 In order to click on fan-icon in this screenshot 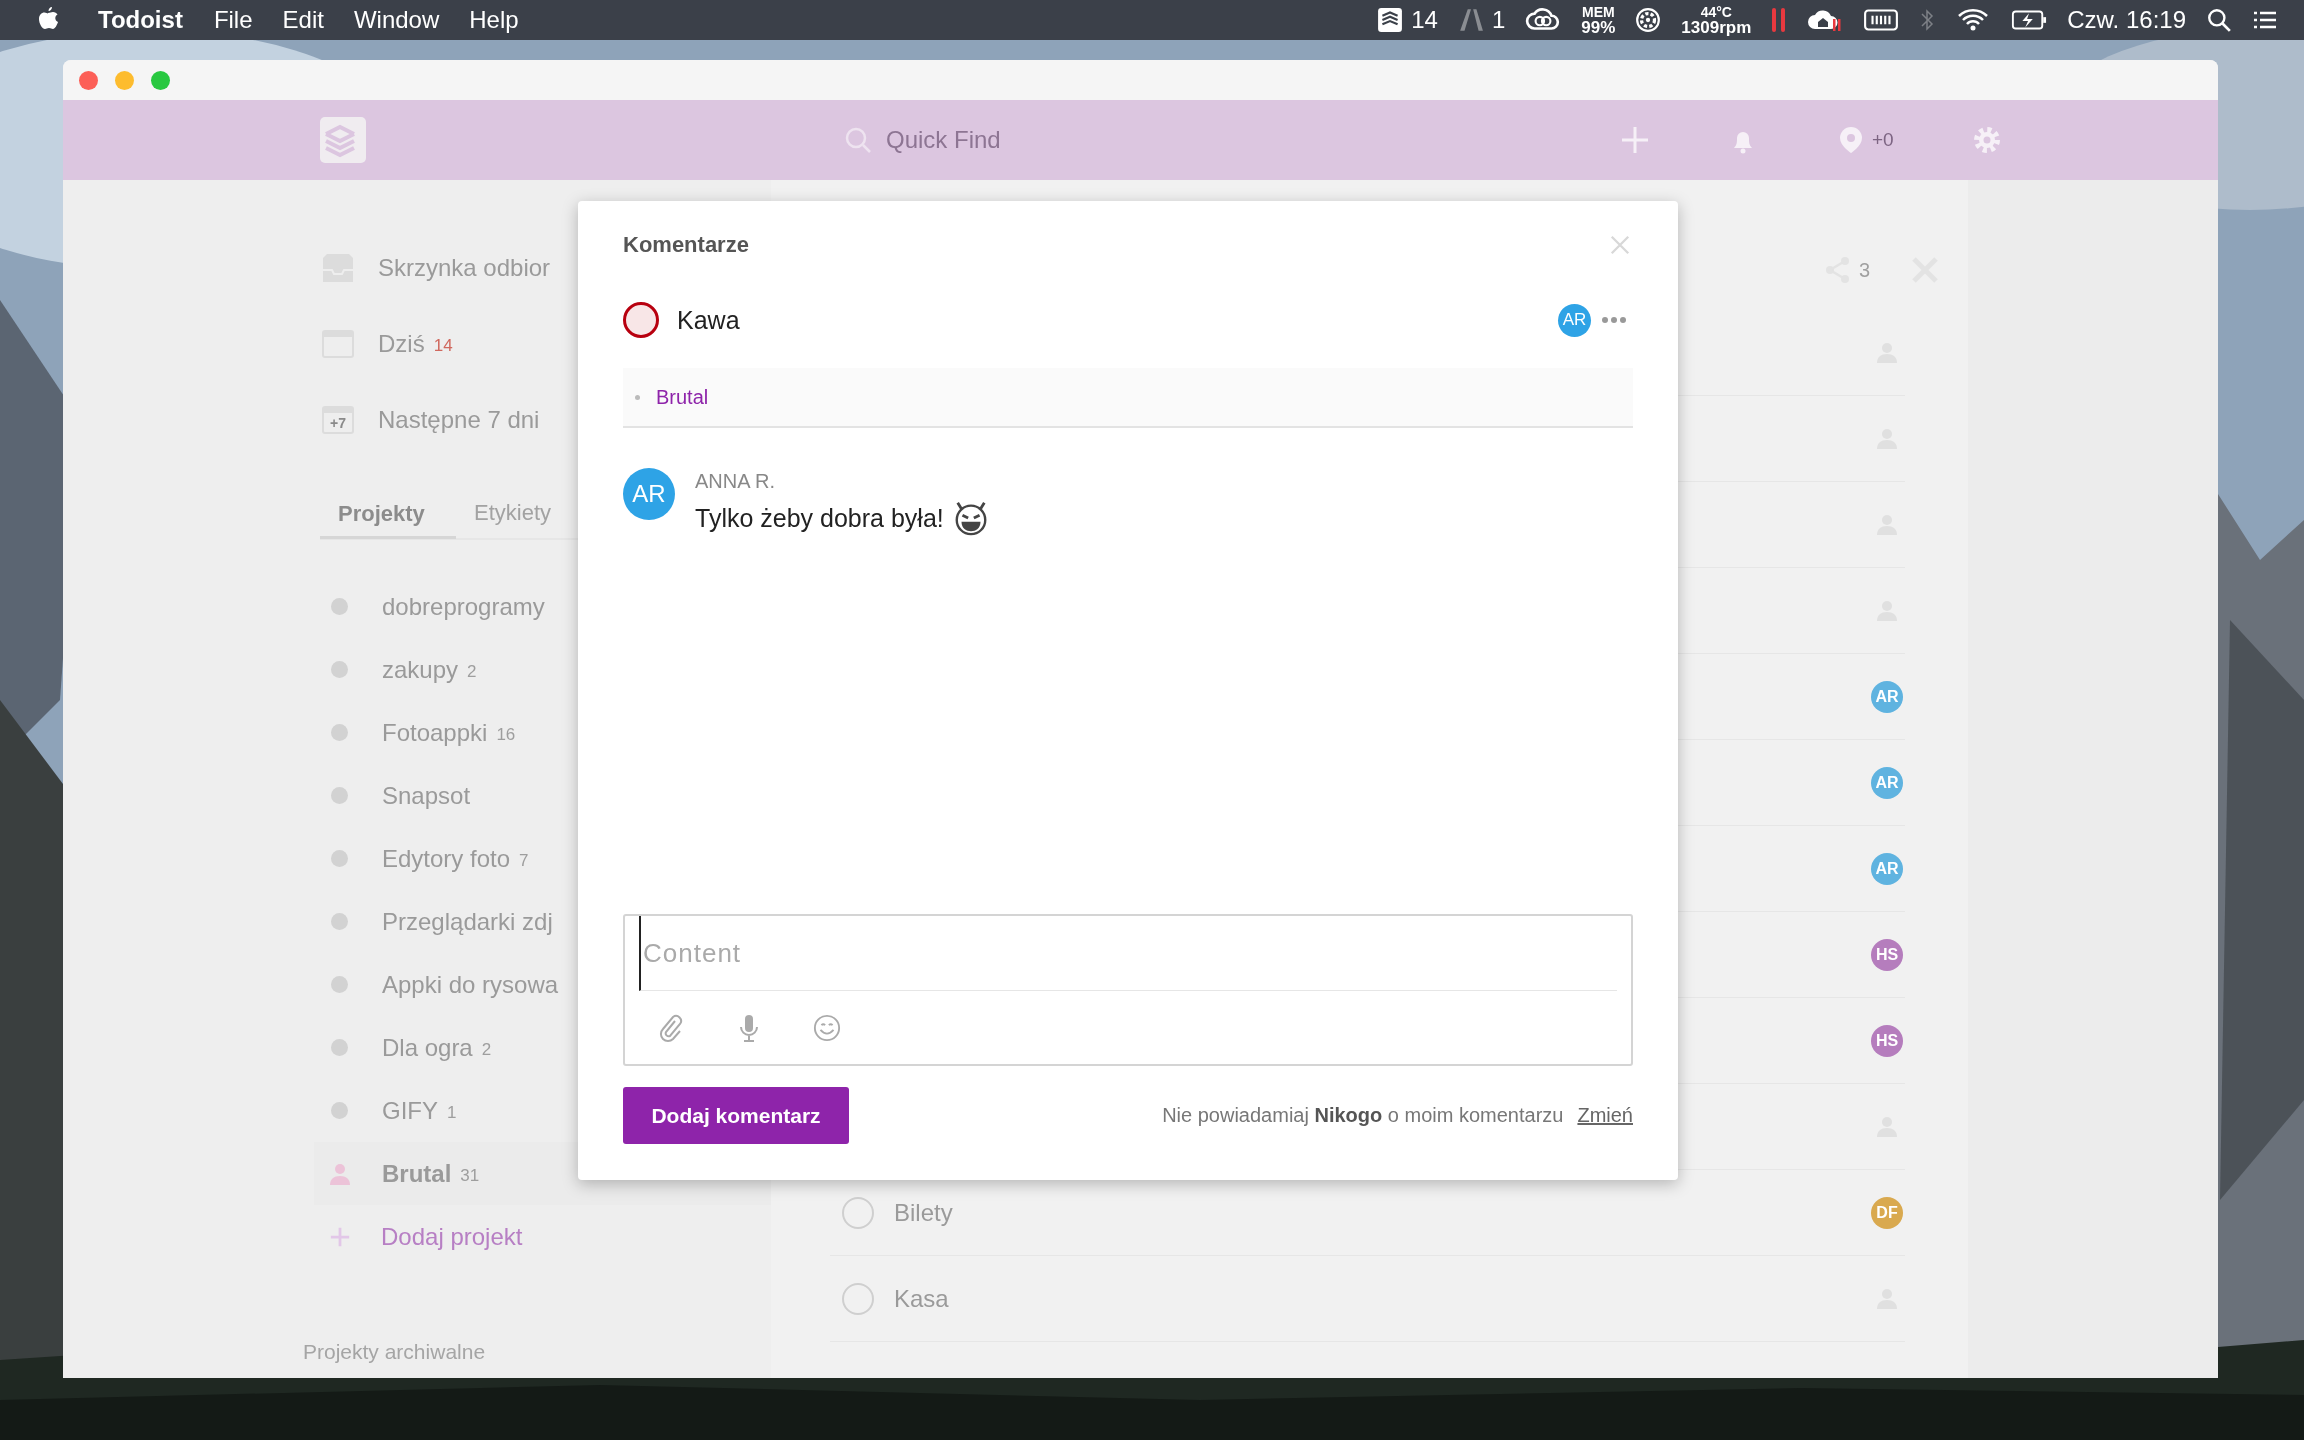, I will do `click(1648, 20)`.